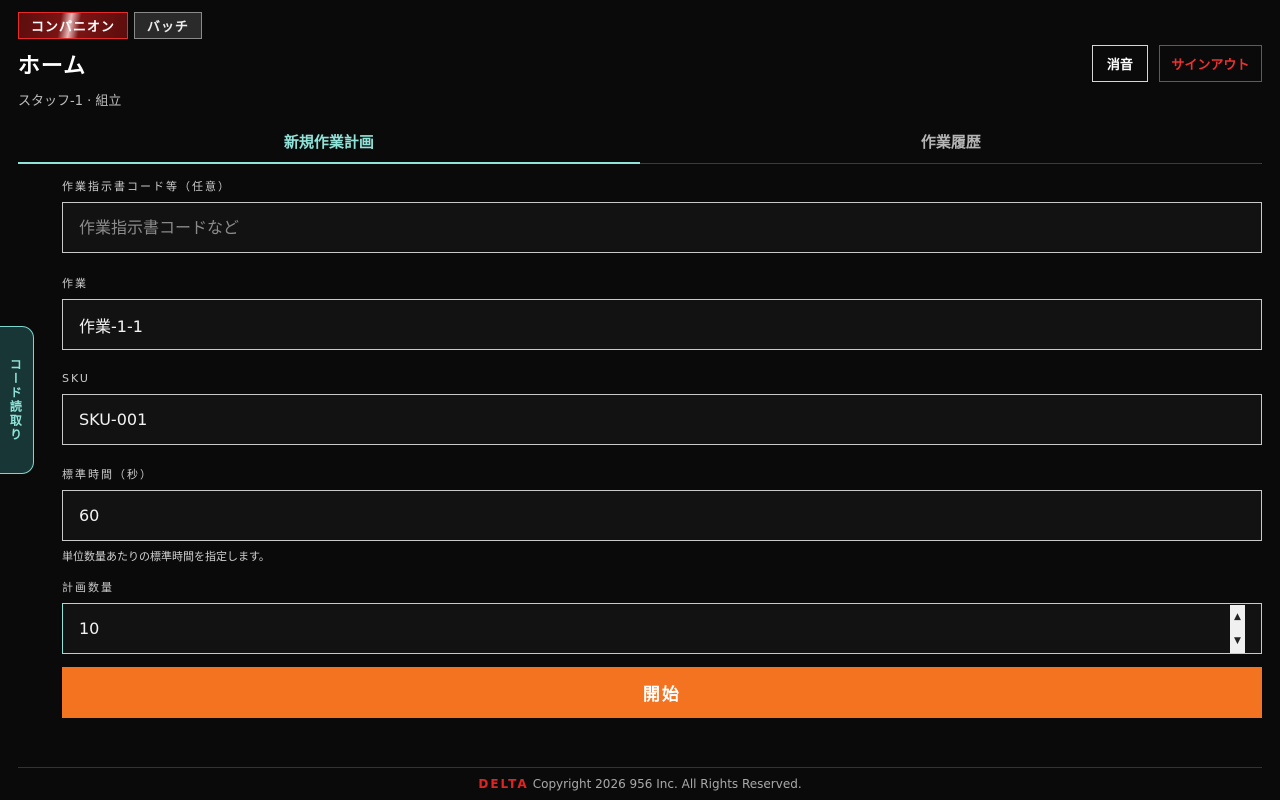 This screenshot has width=1280, height=800. What do you see at coordinates (146, 186) in the screenshot?
I see `work-order-label: 作業指示書コード等（任意）` at bounding box center [146, 186].